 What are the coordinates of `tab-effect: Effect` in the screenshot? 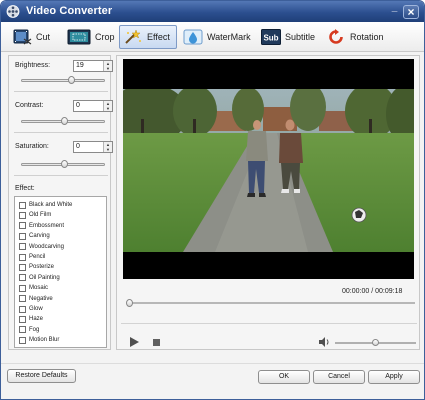 It's located at (148, 37).